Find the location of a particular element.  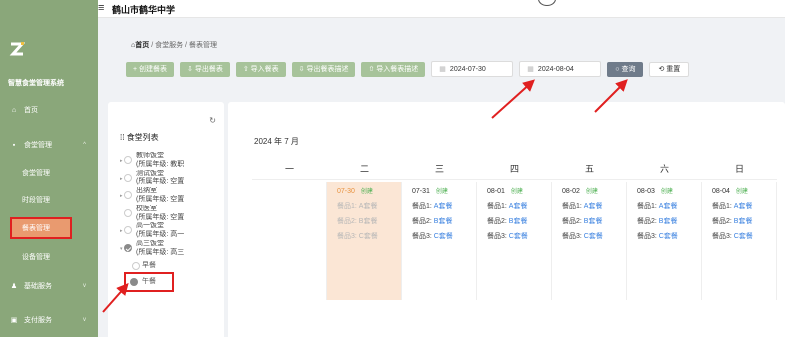

calendar-day: 08-02 创建 餐品1: A套餐 餐品2: B套餐 餐品3: C套餐 is located at coordinates (589, 241).